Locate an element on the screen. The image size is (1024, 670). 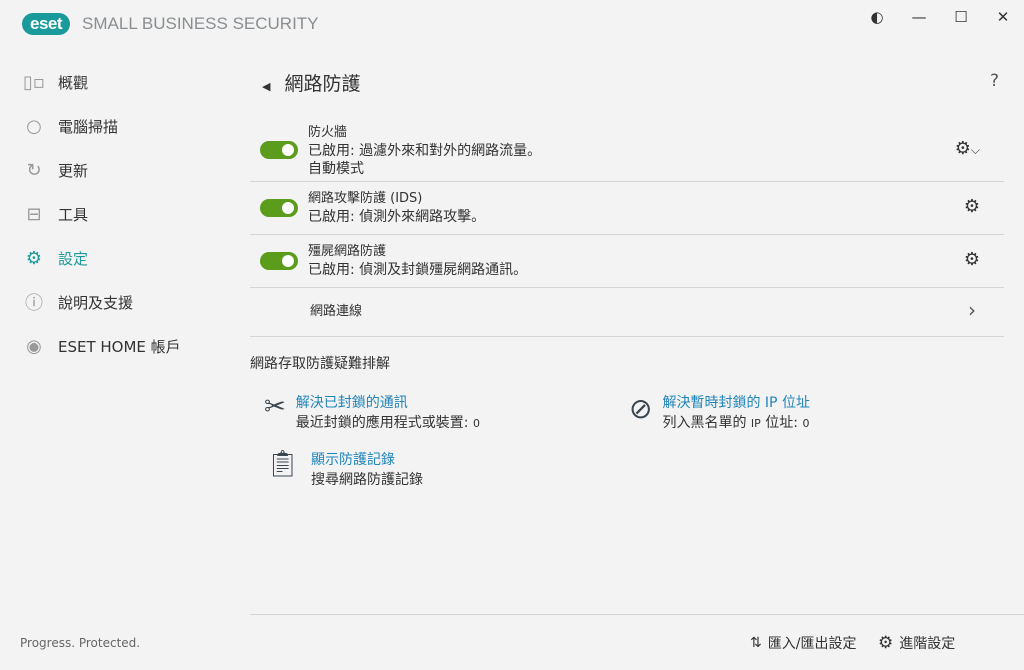
row-status: 已啟用: 偵測及封鎖殭屍網路通訊。 is located at coordinates (418, 270).